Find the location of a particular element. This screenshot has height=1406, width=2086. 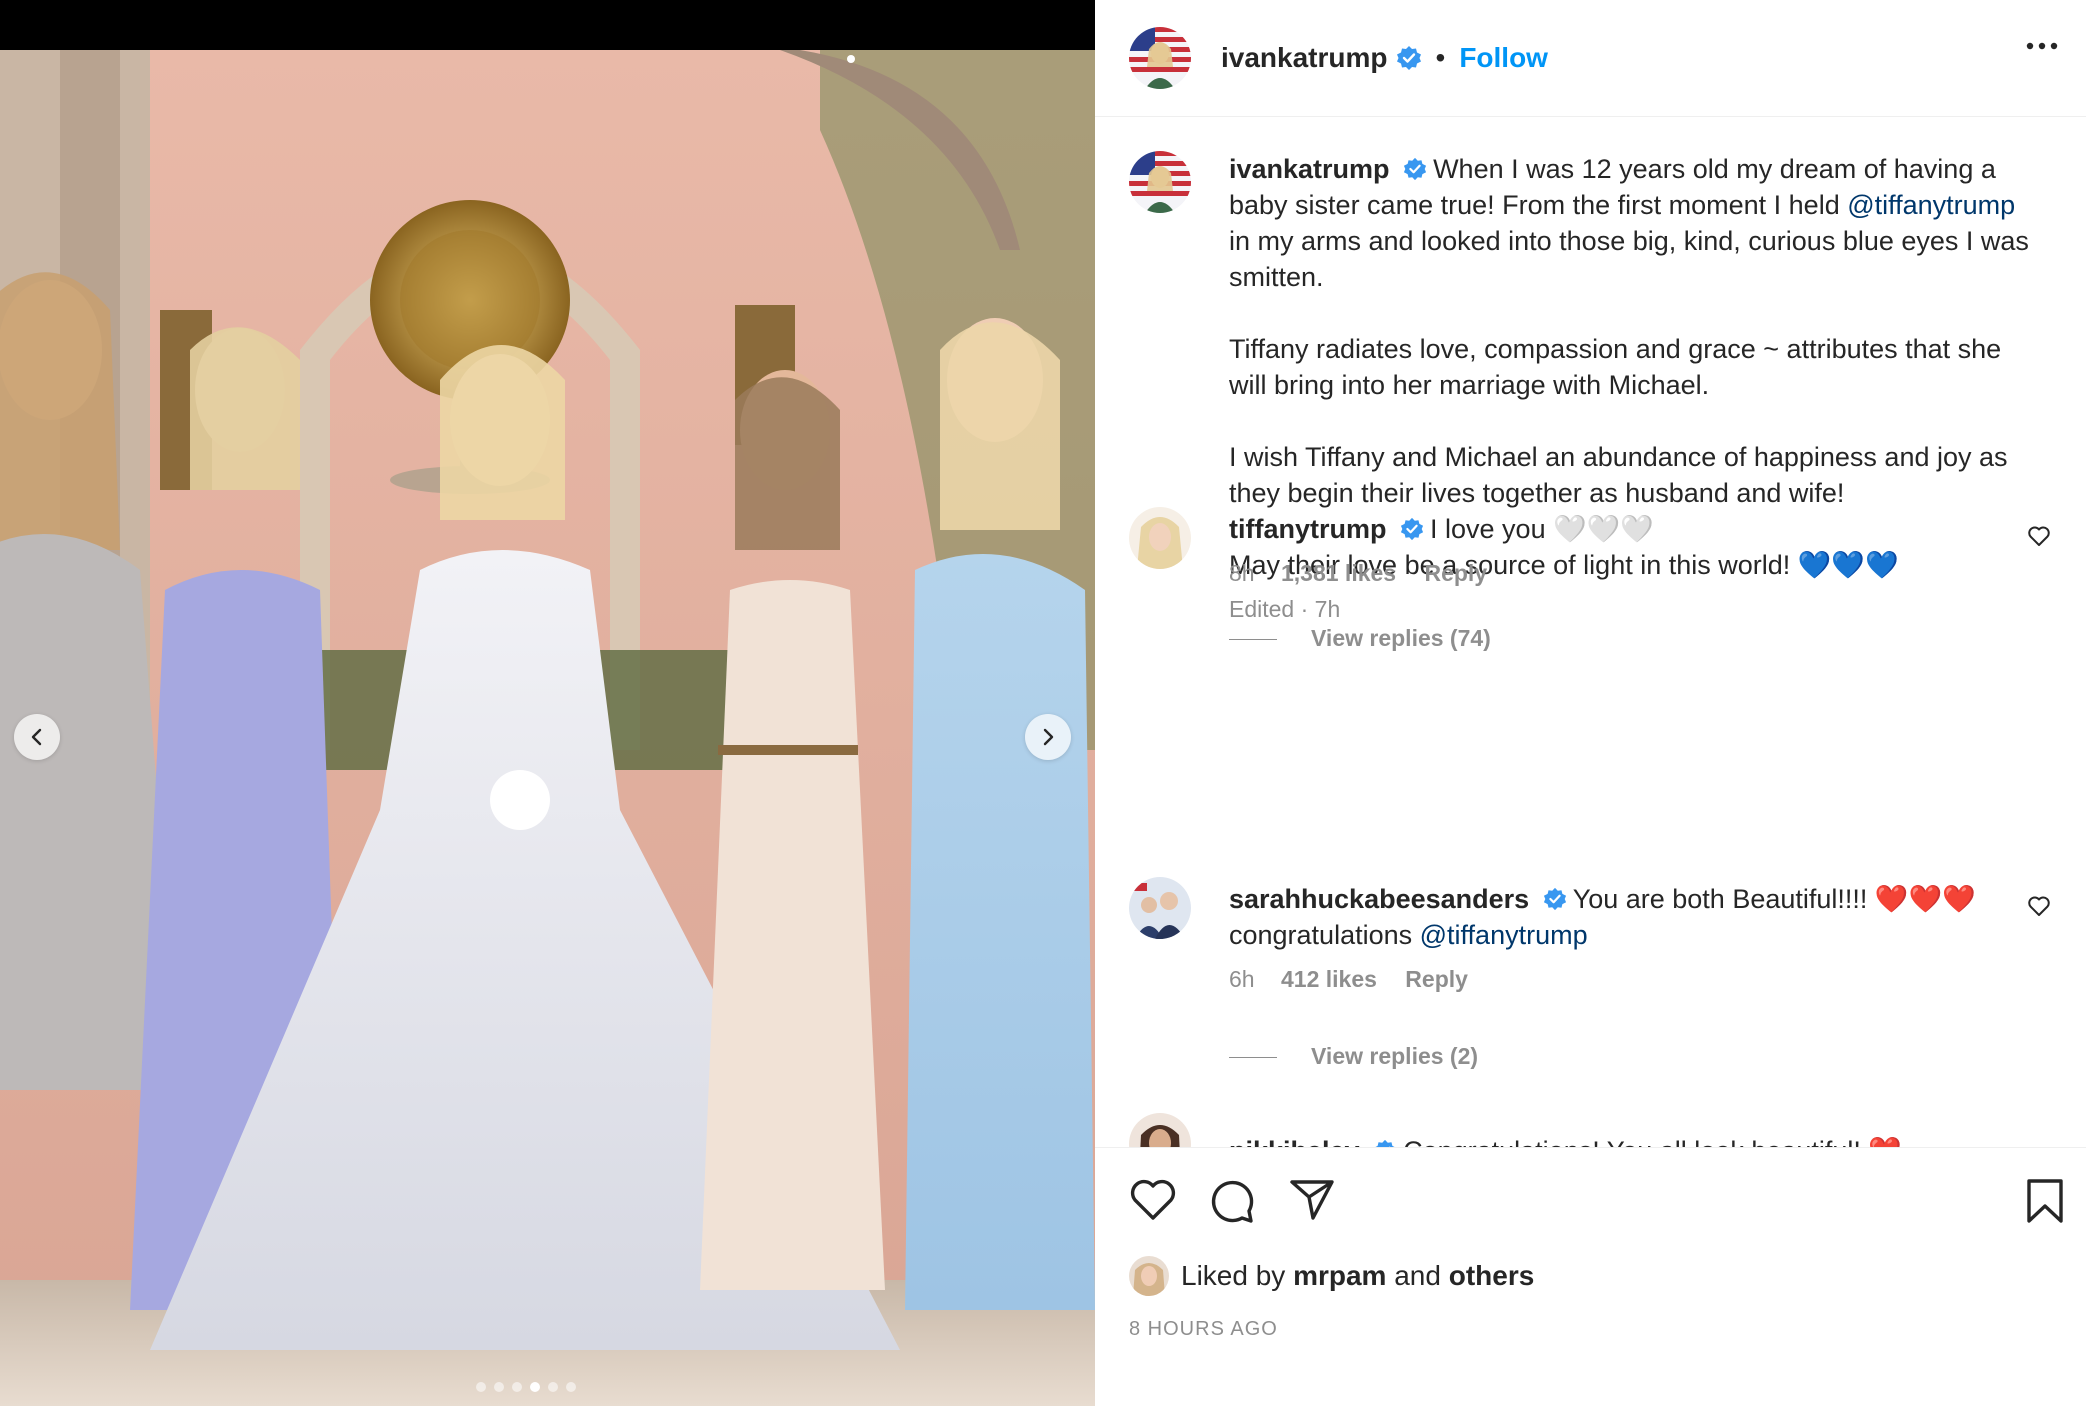

media-top-bar is located at coordinates (547, 25).